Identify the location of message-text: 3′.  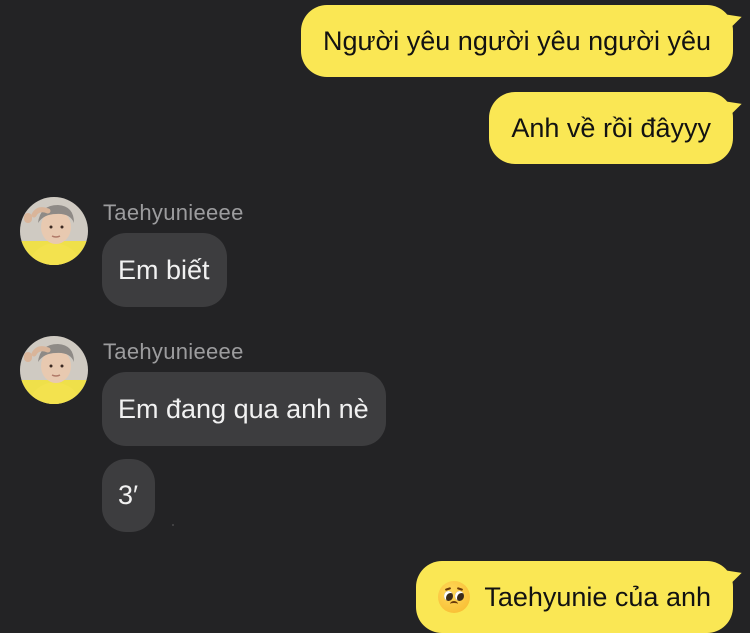
(128, 495).